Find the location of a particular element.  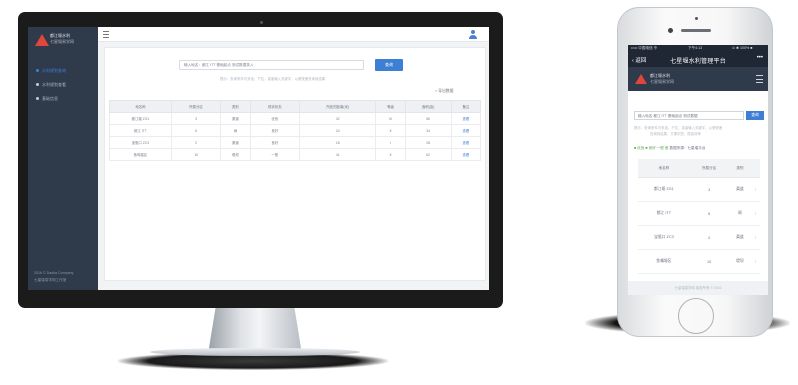

table-cell: 56 is located at coordinates (428, 118).